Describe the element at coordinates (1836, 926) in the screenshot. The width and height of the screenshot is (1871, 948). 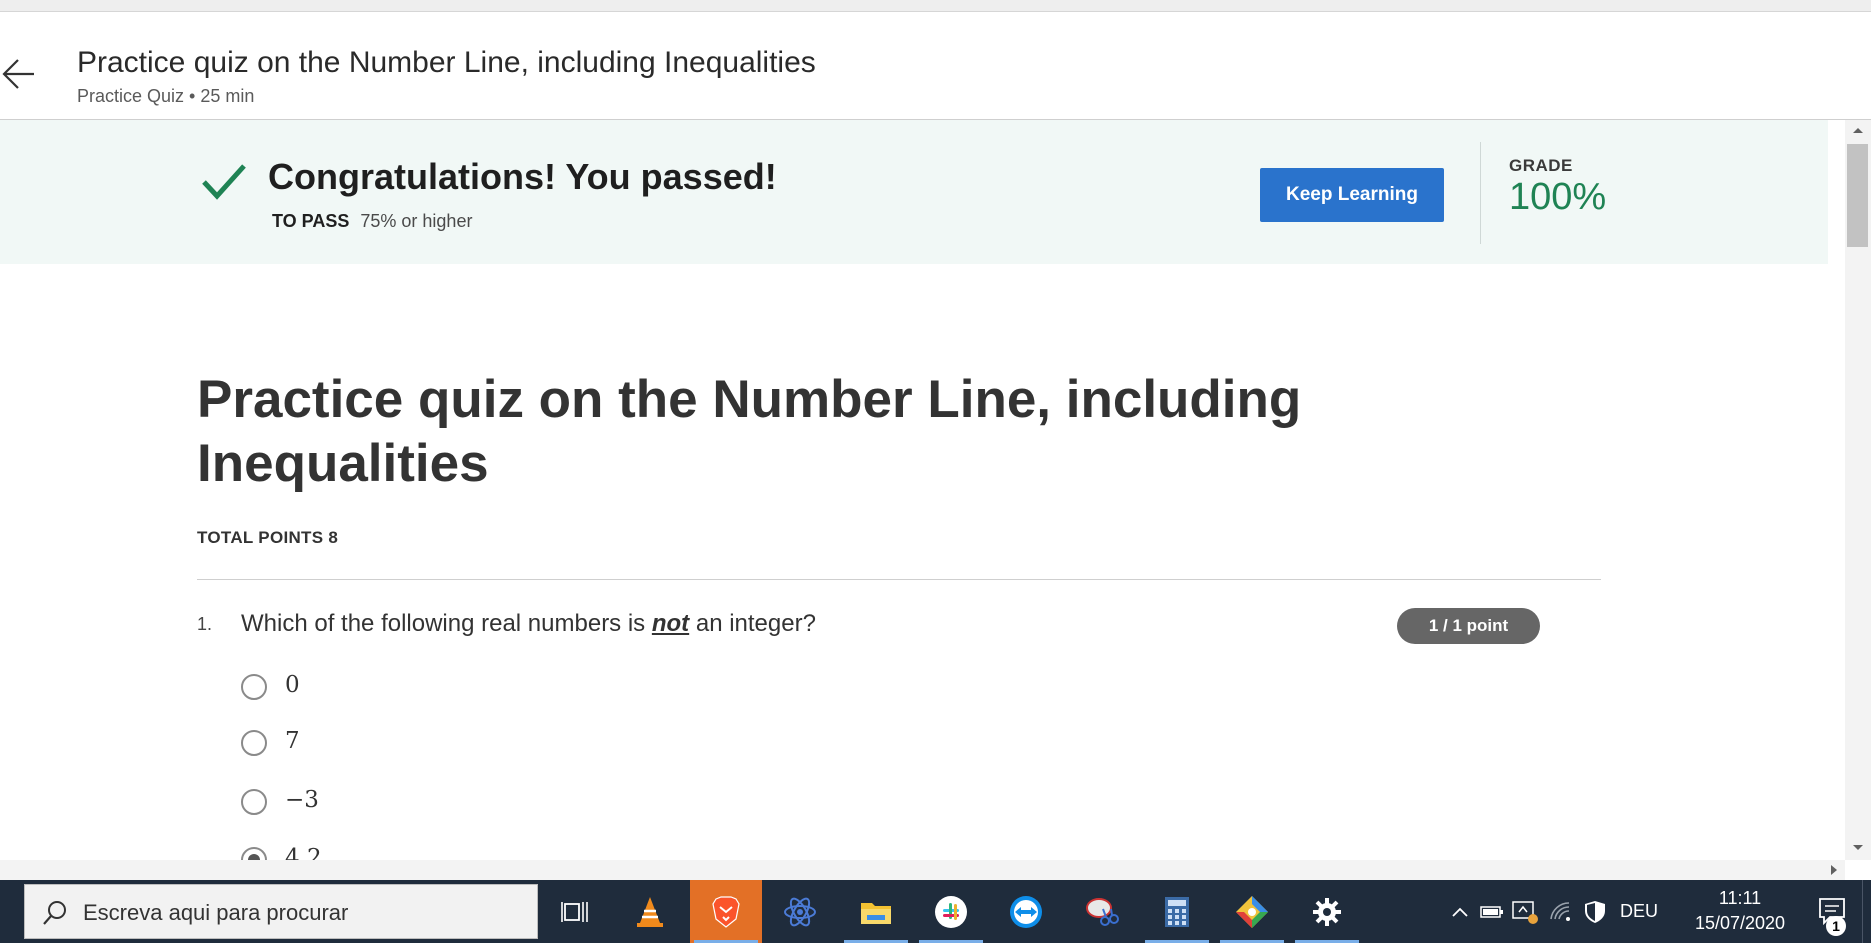
I see `notification-badge: 1` at that location.